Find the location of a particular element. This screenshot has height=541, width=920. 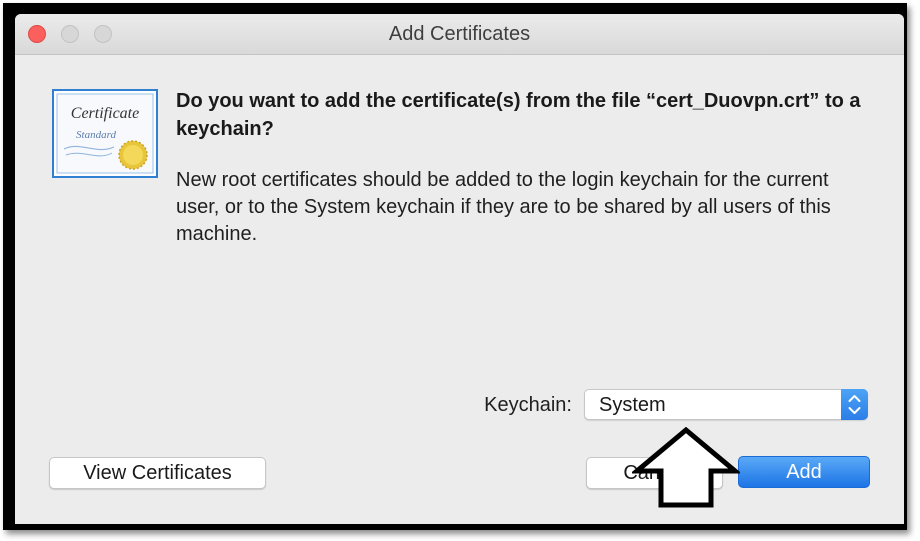

window-title: Add Certificates is located at coordinates (459, 34).